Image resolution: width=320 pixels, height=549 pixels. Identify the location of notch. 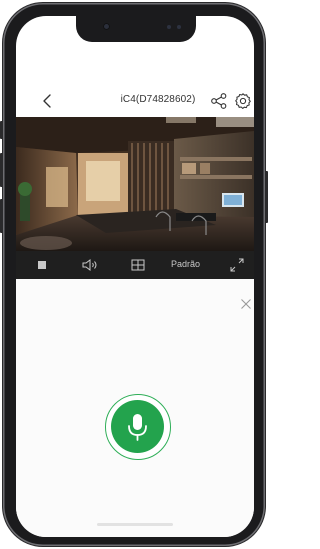
(136, 29).